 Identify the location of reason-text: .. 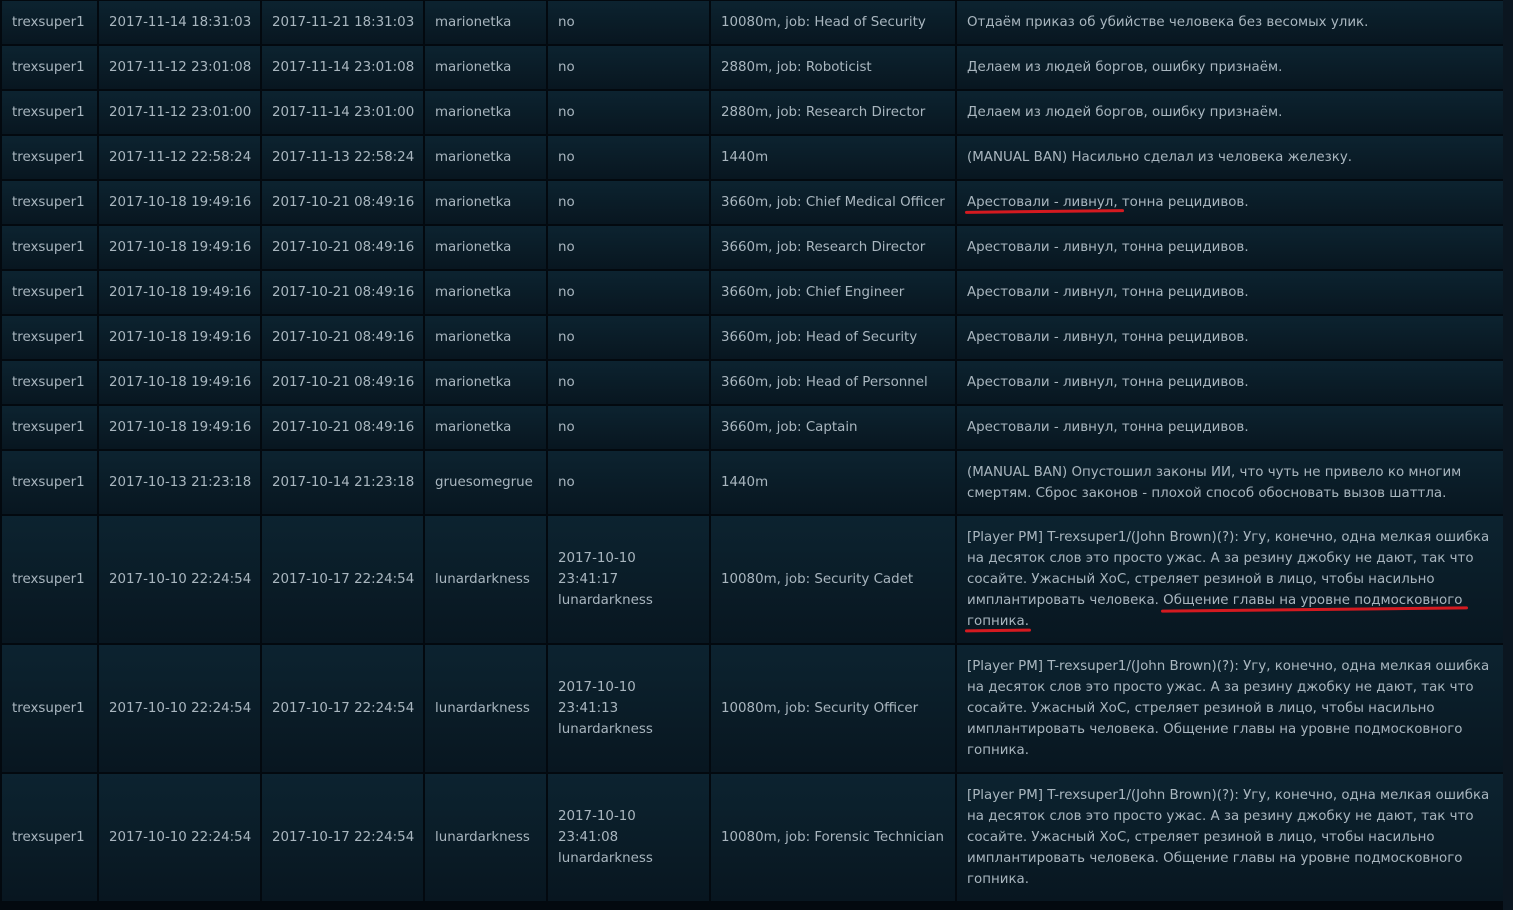
(1026, 621).